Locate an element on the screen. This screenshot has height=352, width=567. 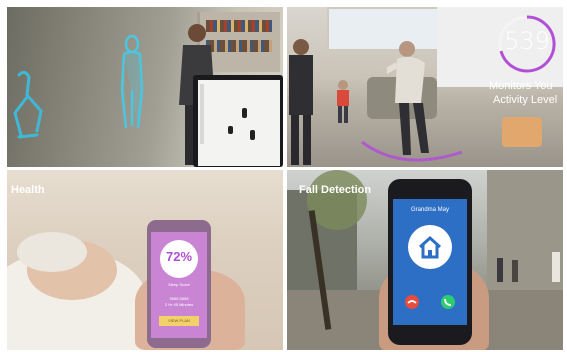
health-label: Health is located at coordinates (28, 190).